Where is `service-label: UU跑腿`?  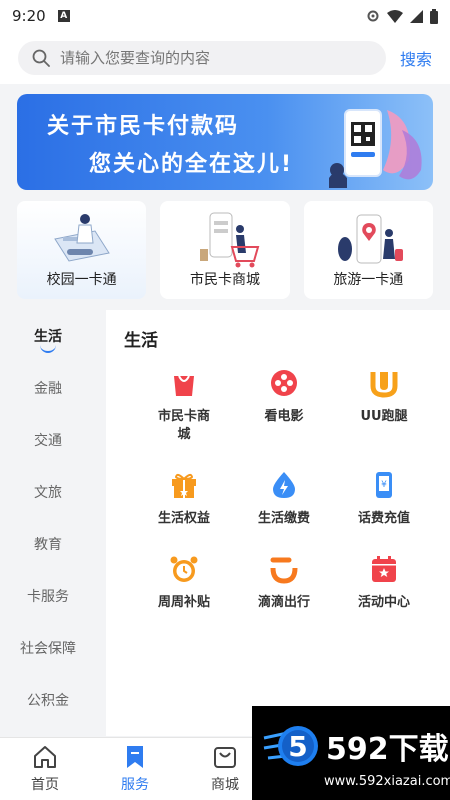 service-label: UU跑腿 is located at coordinates (384, 416).